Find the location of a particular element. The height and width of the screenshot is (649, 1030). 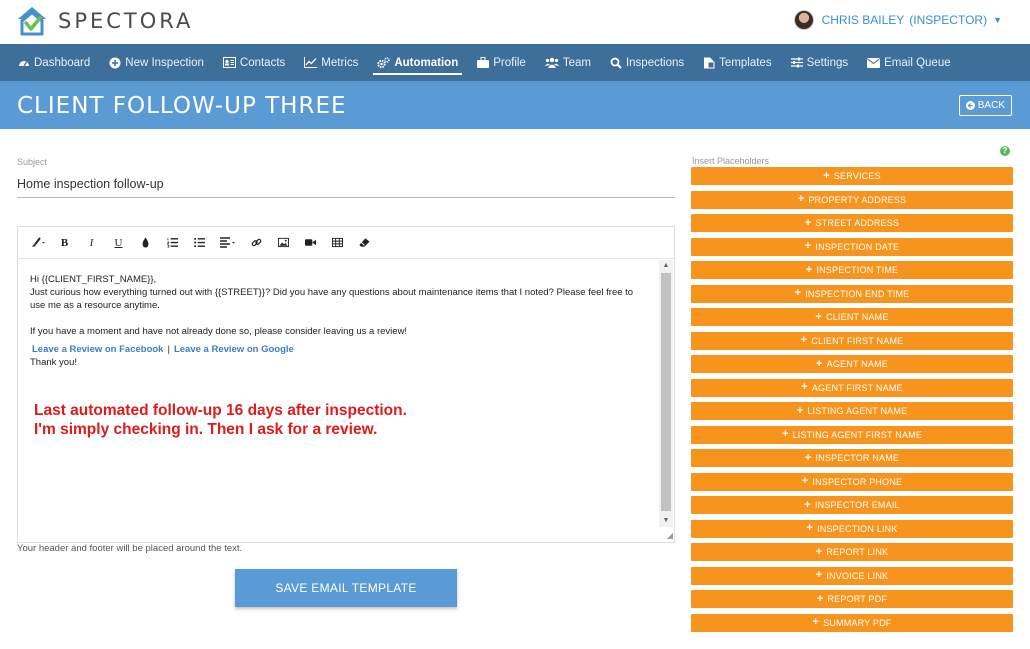

nav-label: Settings is located at coordinates (827, 62).